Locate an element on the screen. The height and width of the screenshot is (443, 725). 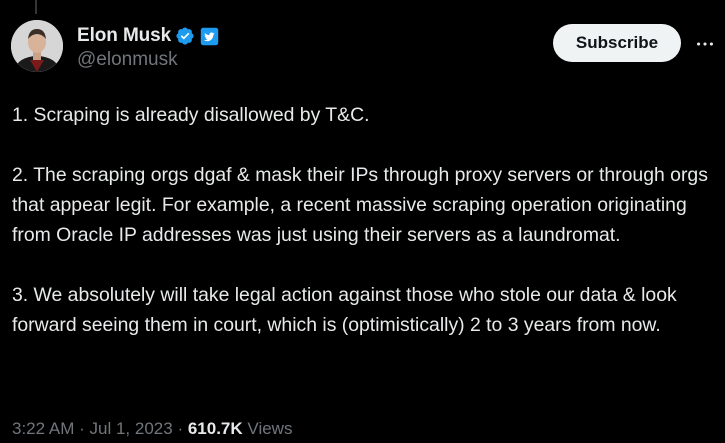
verified-check-icon is located at coordinates (185, 36).